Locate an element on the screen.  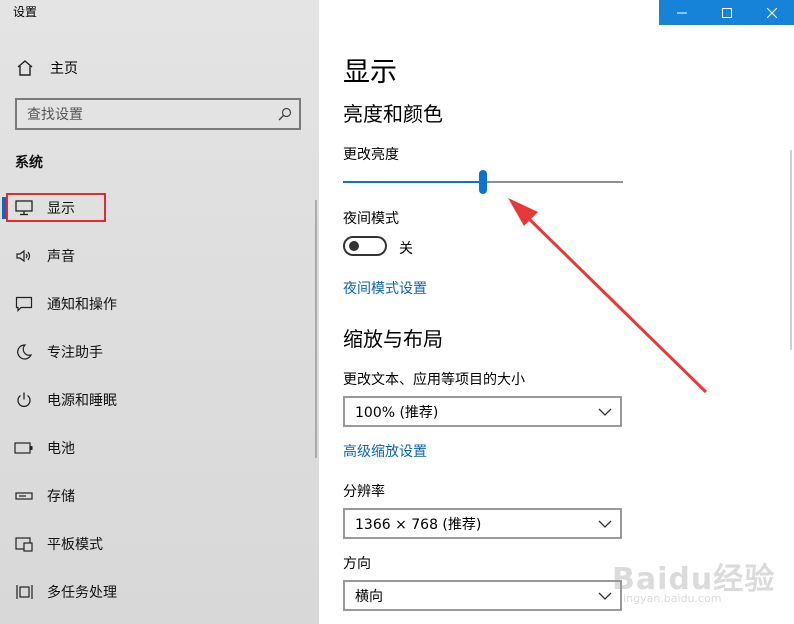
power-icon is located at coordinates (24, 400).